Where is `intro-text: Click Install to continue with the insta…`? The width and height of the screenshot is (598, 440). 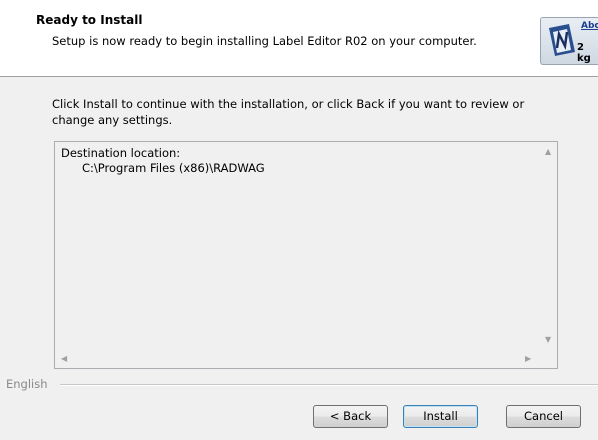
intro-text: Click Install to continue with the insta… is located at coordinates (288, 112).